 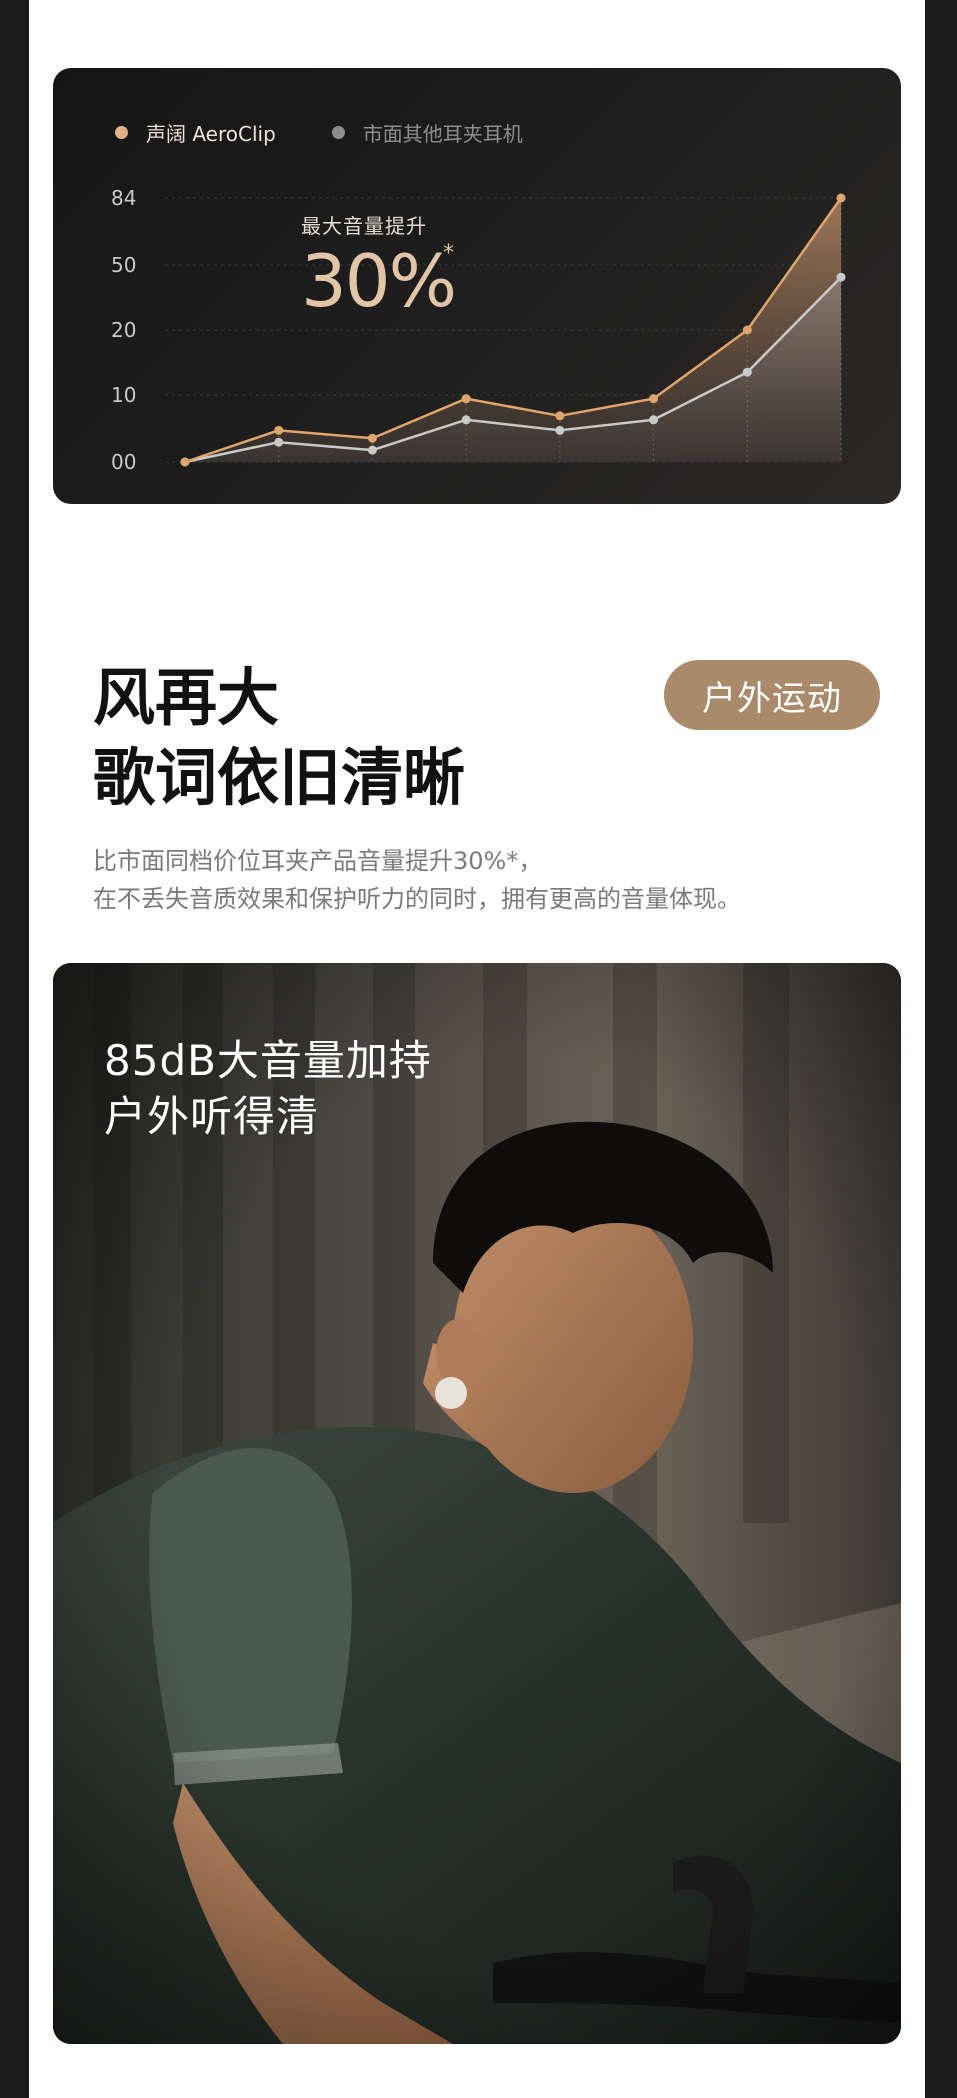 What do you see at coordinates (279, 777) in the screenshot?
I see `headline-line-2: 歌词依旧清晰` at bounding box center [279, 777].